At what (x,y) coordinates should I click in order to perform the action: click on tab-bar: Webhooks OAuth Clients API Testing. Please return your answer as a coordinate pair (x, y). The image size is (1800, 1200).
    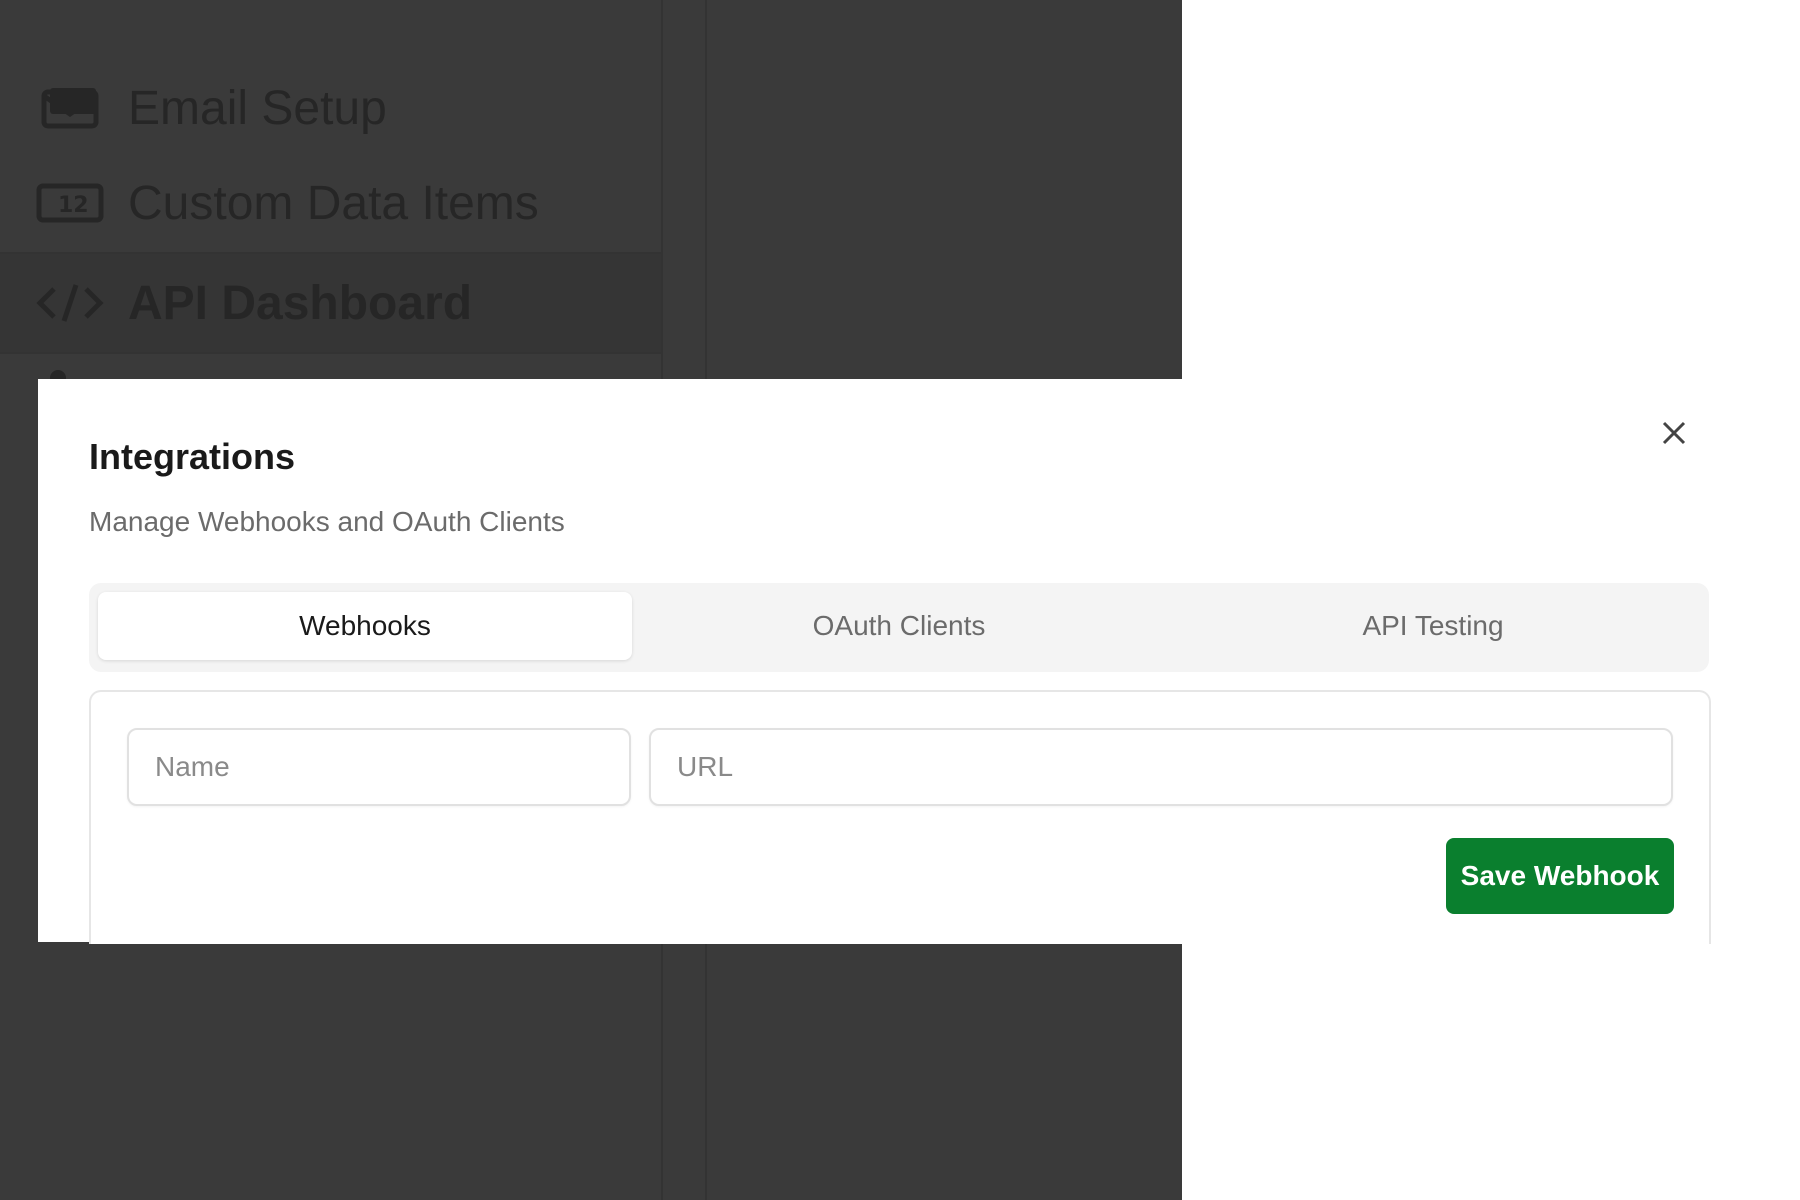
    Looking at the image, I should click on (899, 627).